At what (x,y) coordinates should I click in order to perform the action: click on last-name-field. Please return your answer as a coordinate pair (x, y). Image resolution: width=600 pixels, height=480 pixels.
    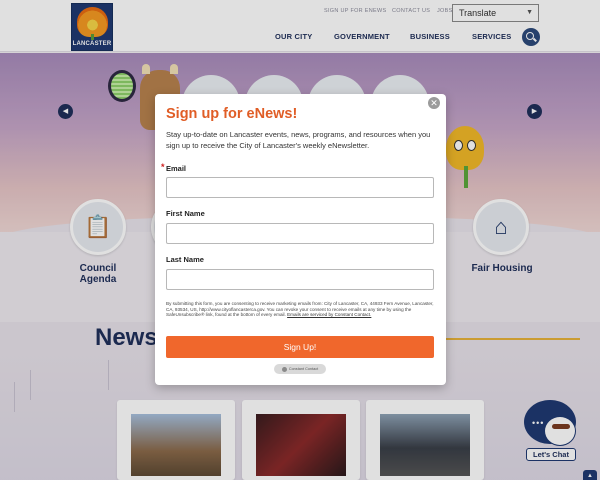
    Looking at the image, I should click on (300, 279).